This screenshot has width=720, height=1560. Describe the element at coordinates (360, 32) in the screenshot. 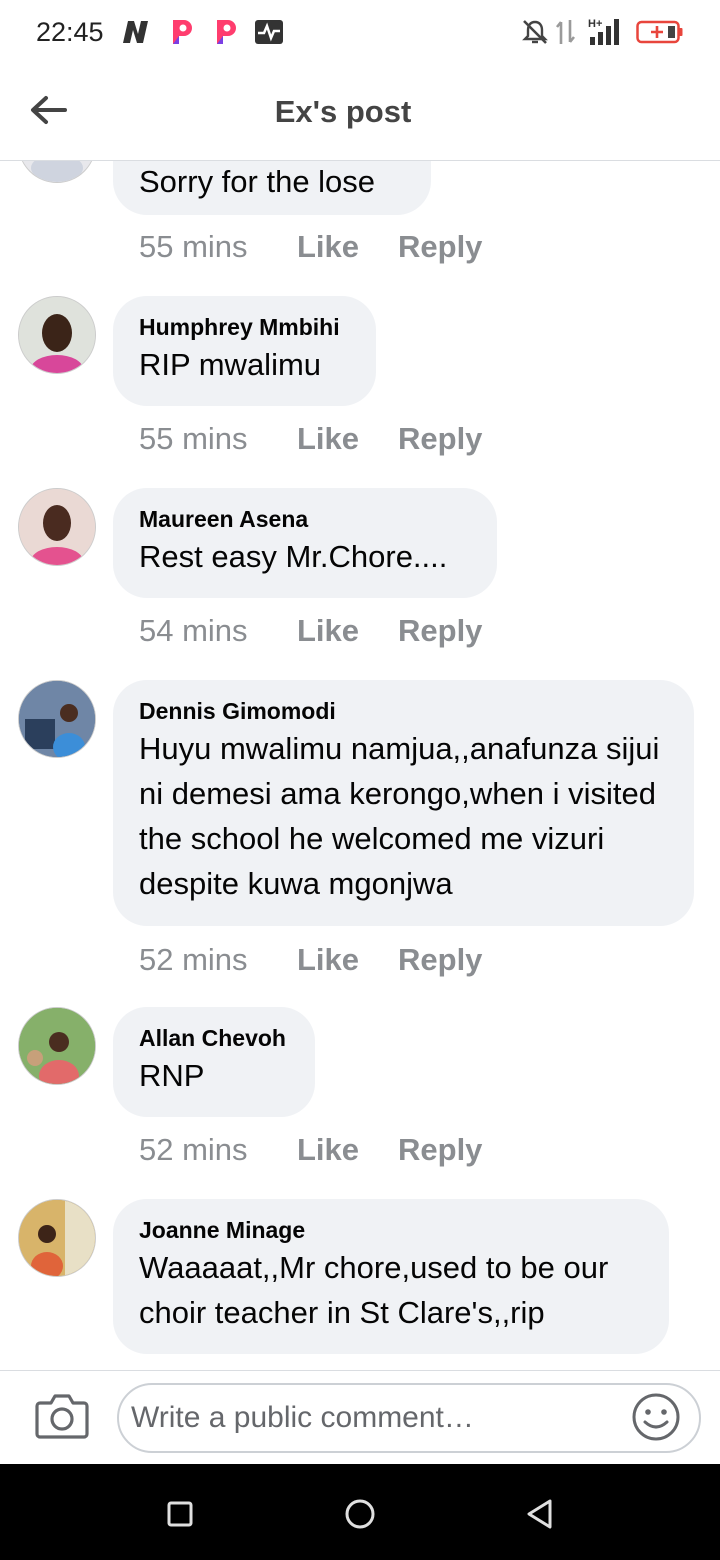

I see `status-bar: 22:45 H+` at that location.